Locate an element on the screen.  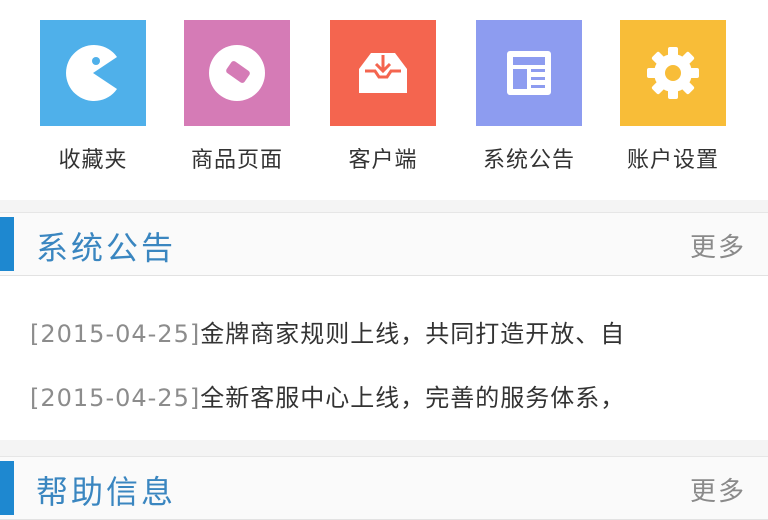
shortcut-label-client: 客户端 is located at coordinates (383, 160).